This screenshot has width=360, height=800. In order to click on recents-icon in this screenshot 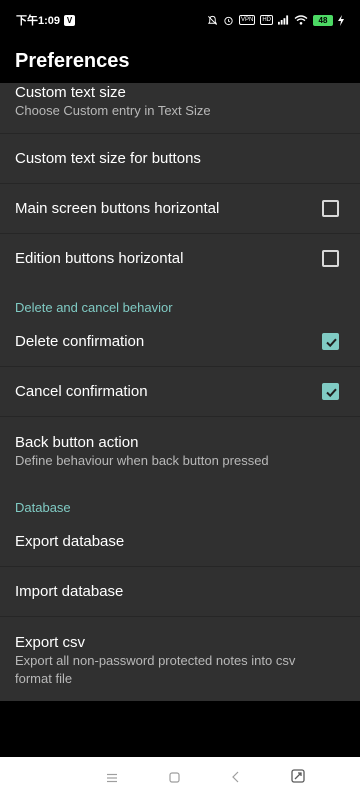, I will do `click(297, 778)`.